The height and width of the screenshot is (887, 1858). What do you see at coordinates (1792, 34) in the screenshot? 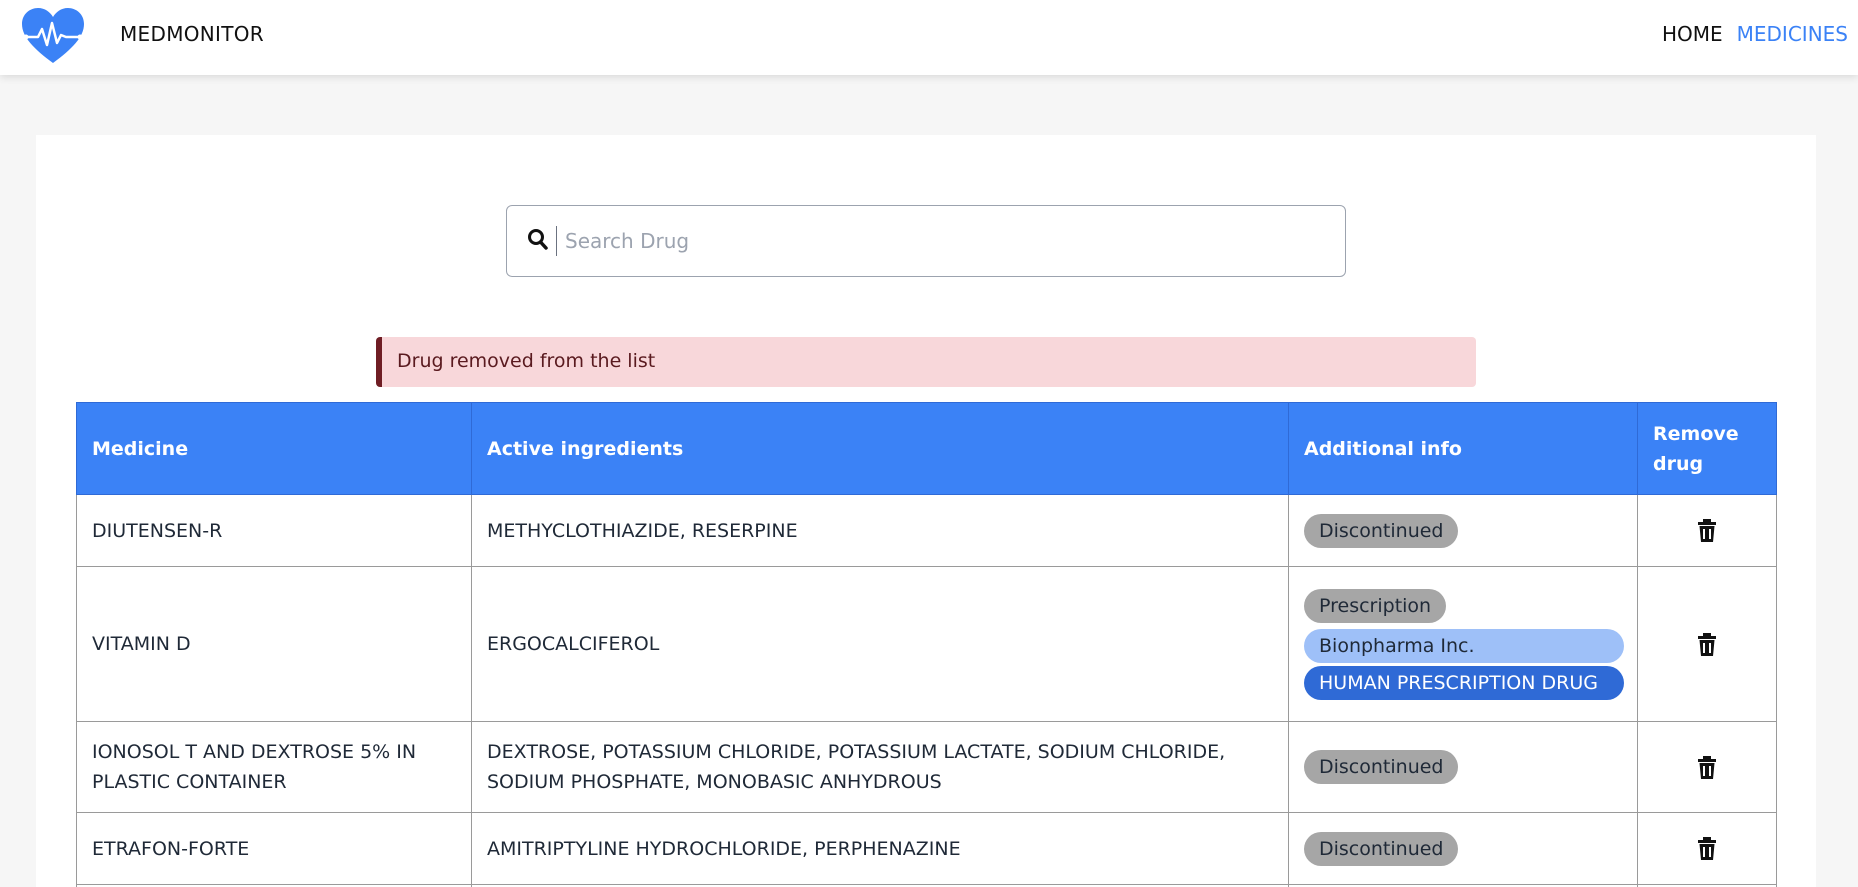
I see `nav-link-medicines: MEDICINES` at bounding box center [1792, 34].